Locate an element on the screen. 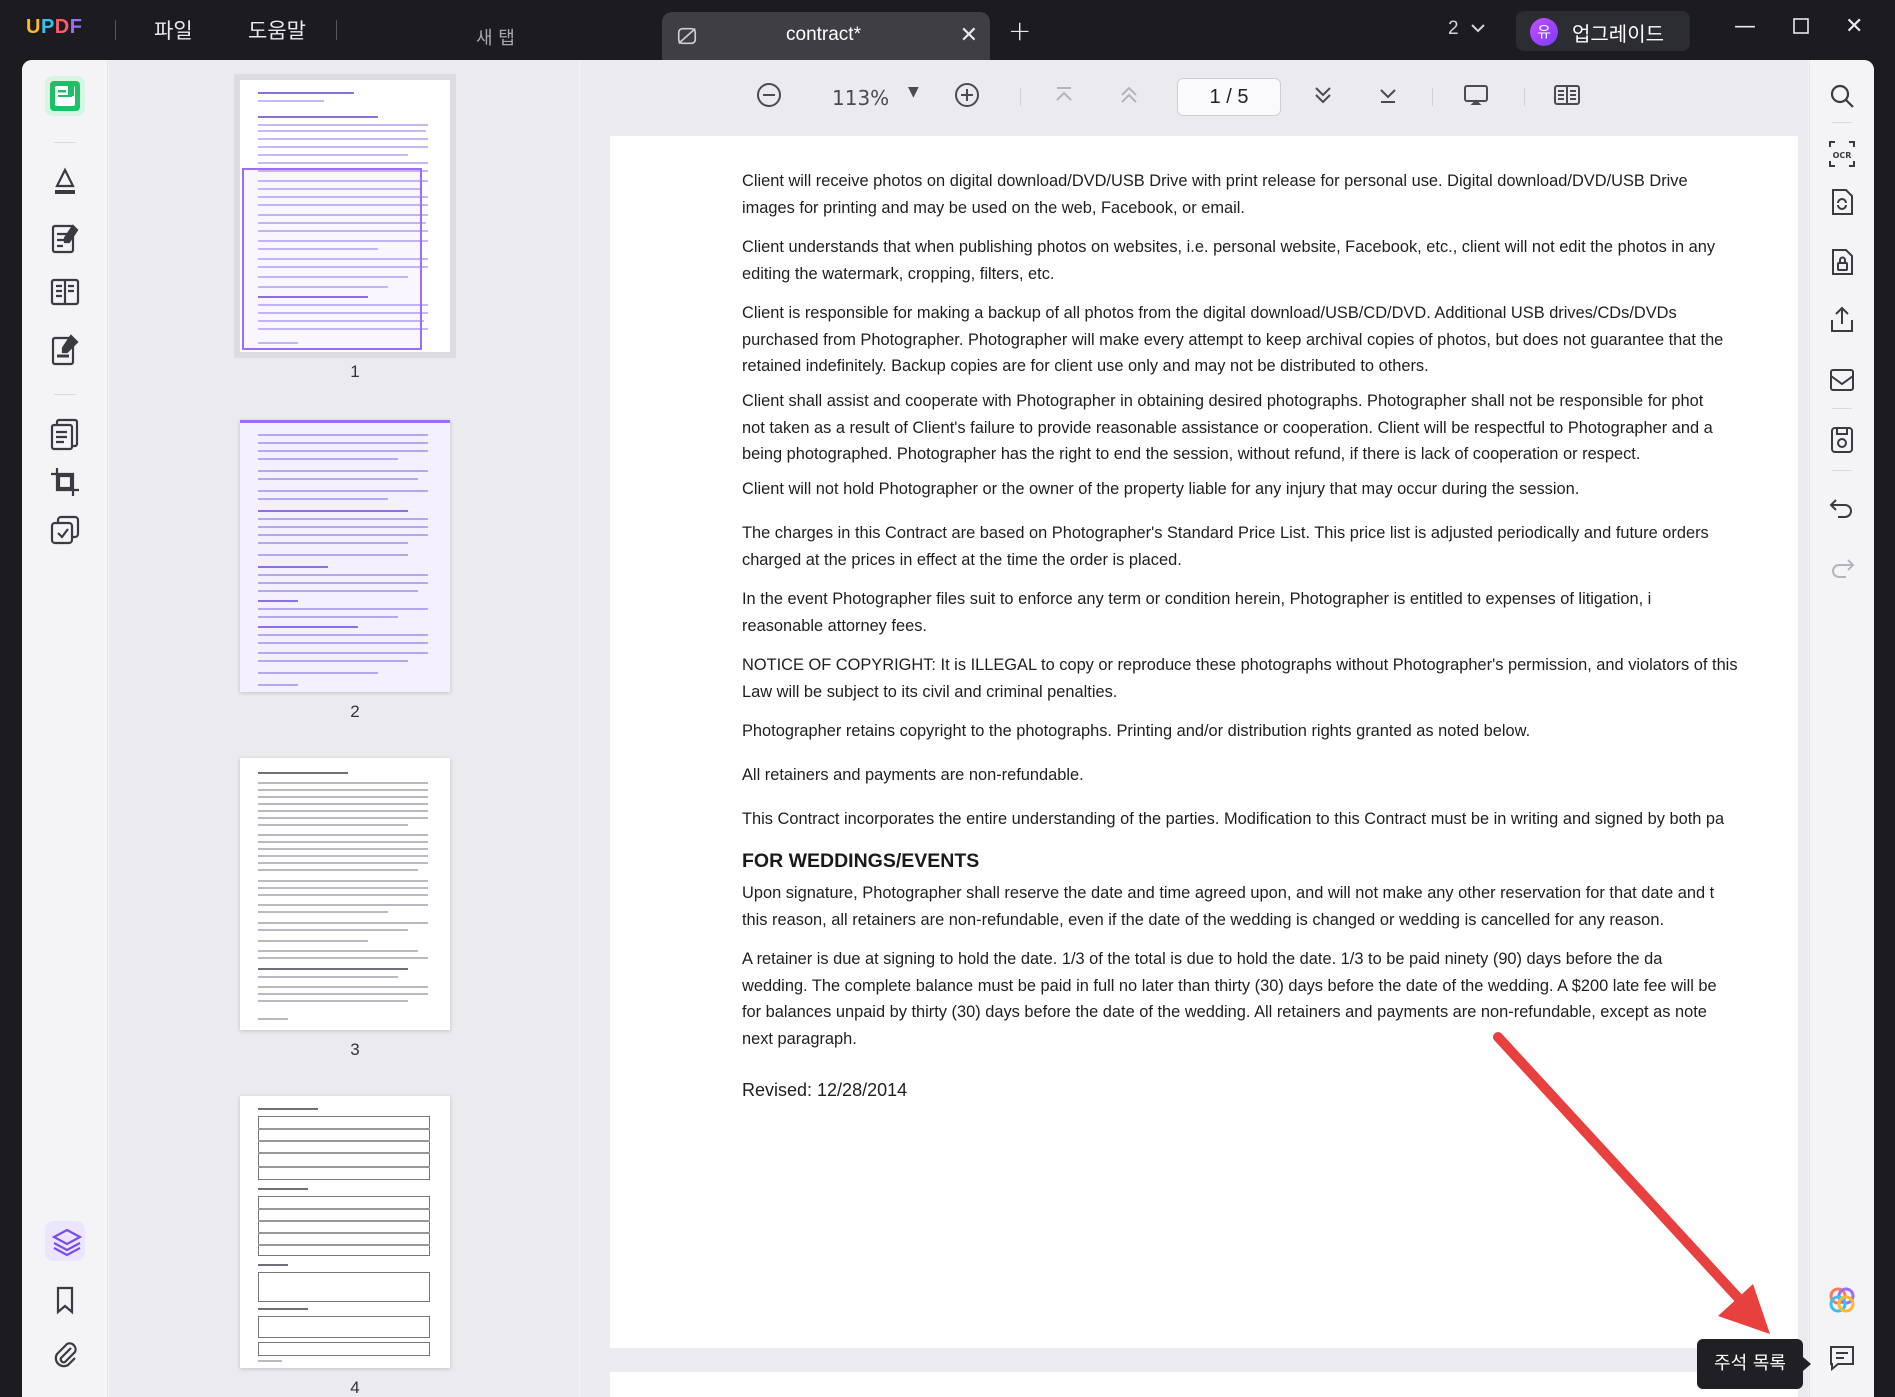 This screenshot has width=1895, height=1397. batch-icon is located at coordinates (65, 530).